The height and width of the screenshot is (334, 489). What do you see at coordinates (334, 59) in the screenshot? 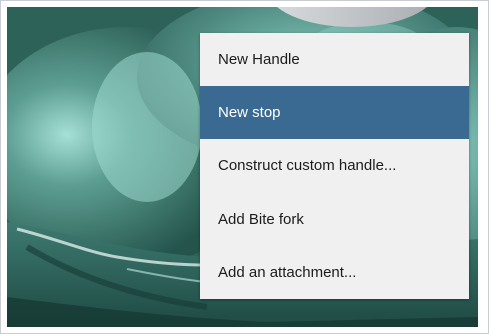
I see `menu-item-new-handle: New Handle` at bounding box center [334, 59].